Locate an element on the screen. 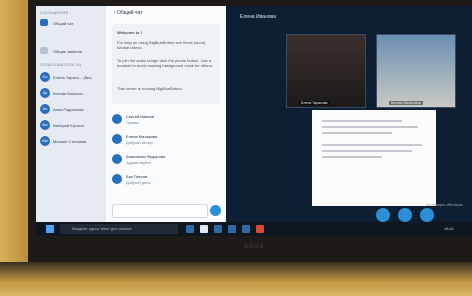 The image size is (472, 296). user-list-item: Ан Анна Родионова is located at coordinates (71, 109).